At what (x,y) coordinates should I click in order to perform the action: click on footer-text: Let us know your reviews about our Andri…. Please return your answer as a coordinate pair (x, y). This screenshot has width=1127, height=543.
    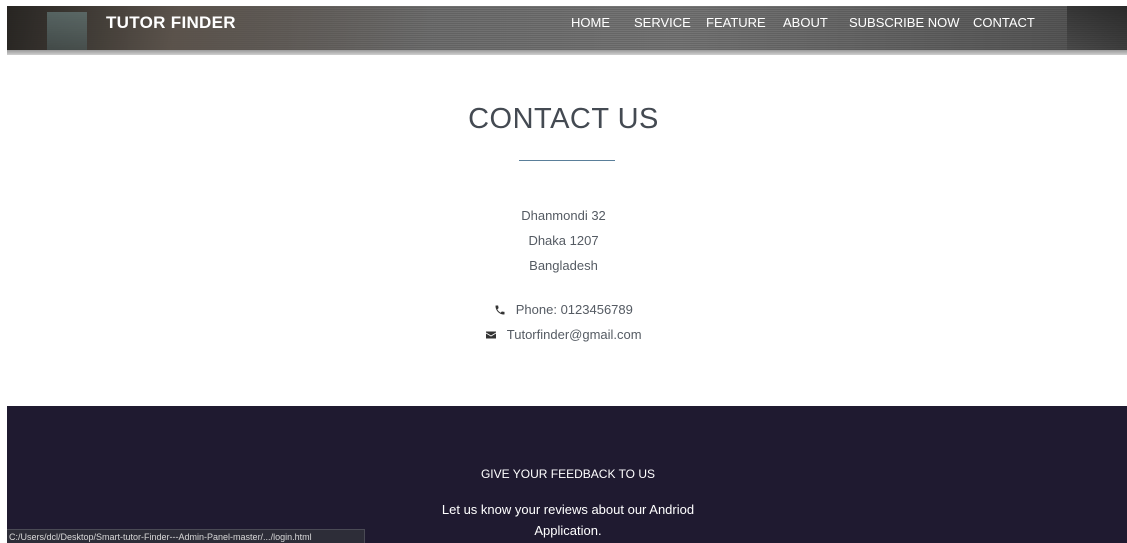
    Looking at the image, I should click on (568, 520).